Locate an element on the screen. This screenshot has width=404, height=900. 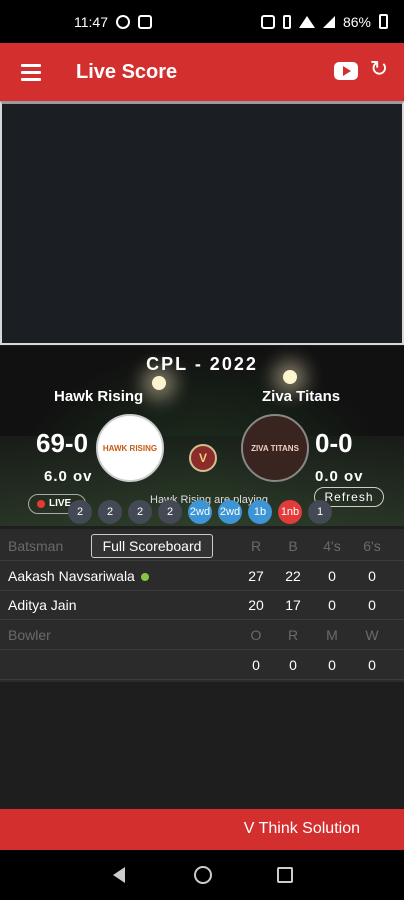
bowler-header: Bowler is located at coordinates (29, 635).